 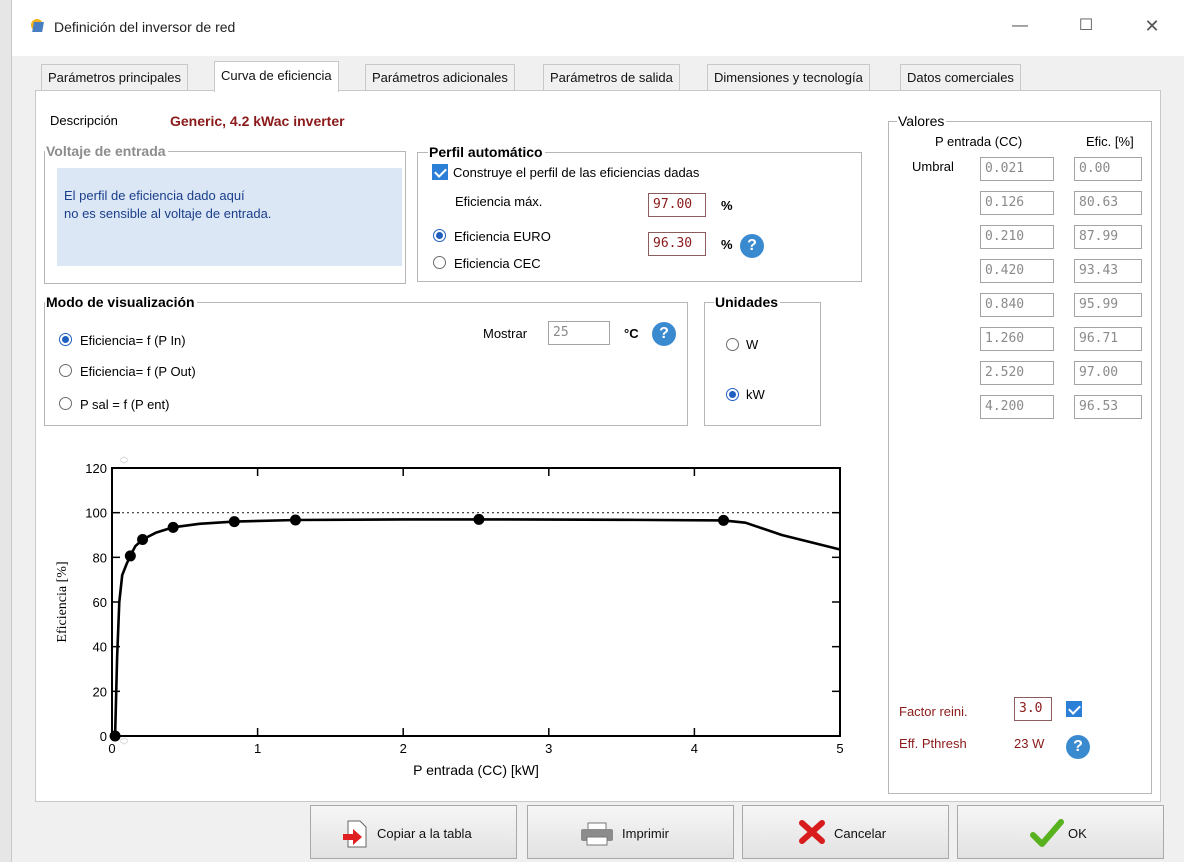 What do you see at coordinates (124, 742) in the screenshot?
I see `y-min-spinner: ︿ ﹀` at bounding box center [124, 742].